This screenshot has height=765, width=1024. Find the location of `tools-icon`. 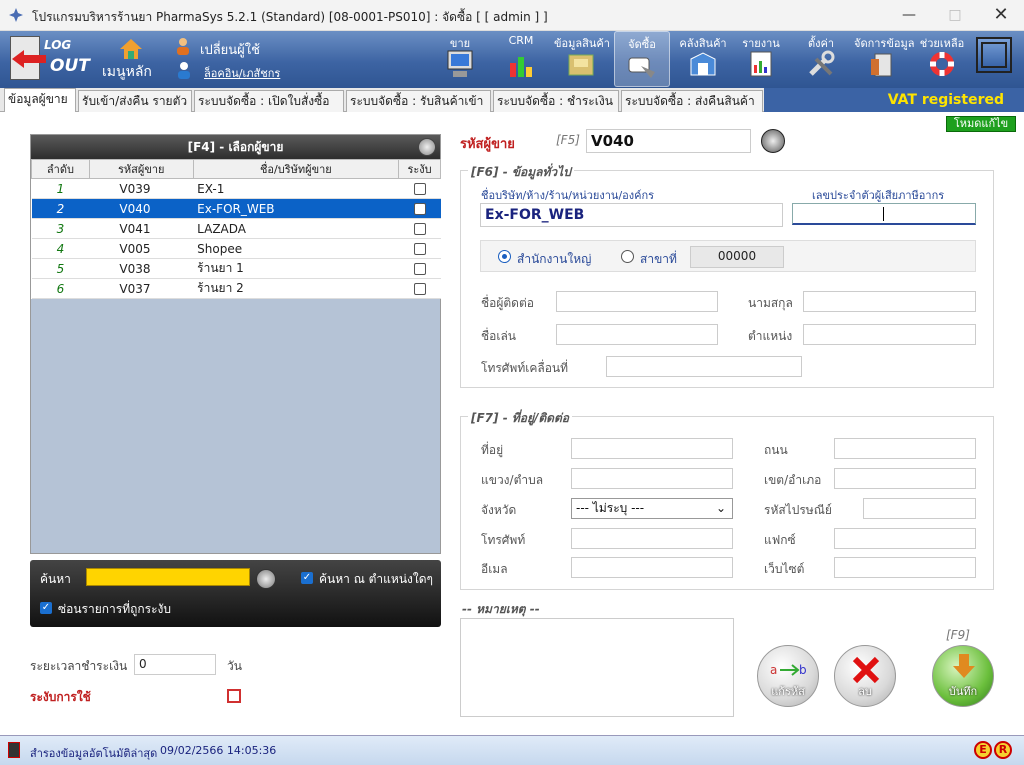

tools-icon is located at coordinates (822, 63).